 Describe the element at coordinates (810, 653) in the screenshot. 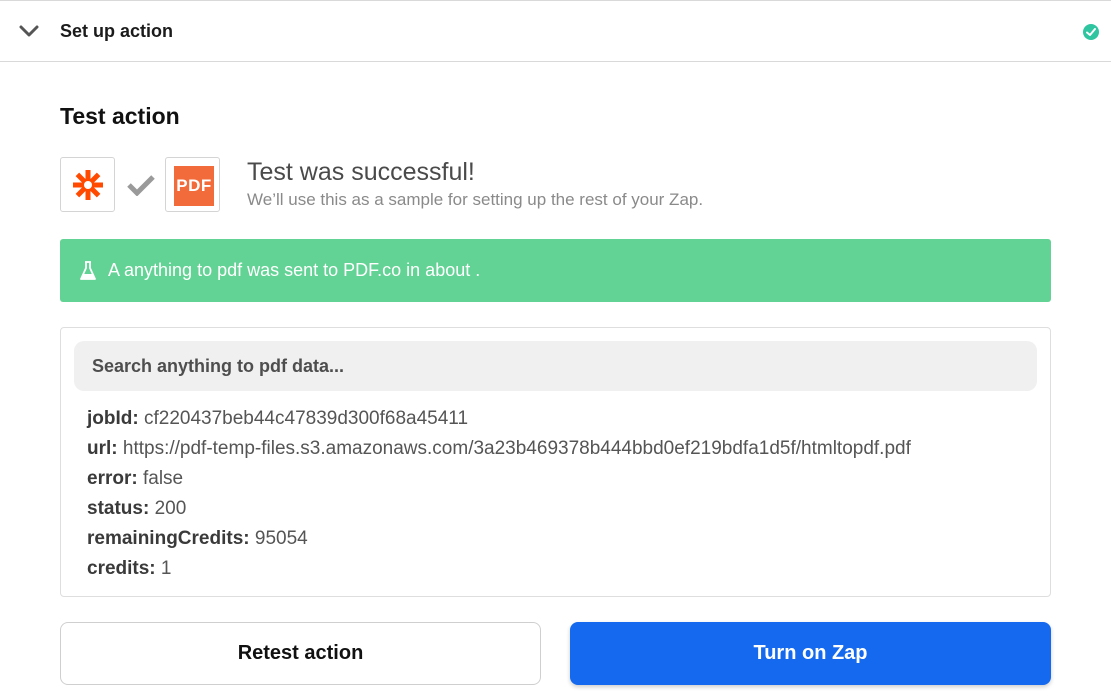

I see `turn-on-zap-button: Turn on Zap` at that location.